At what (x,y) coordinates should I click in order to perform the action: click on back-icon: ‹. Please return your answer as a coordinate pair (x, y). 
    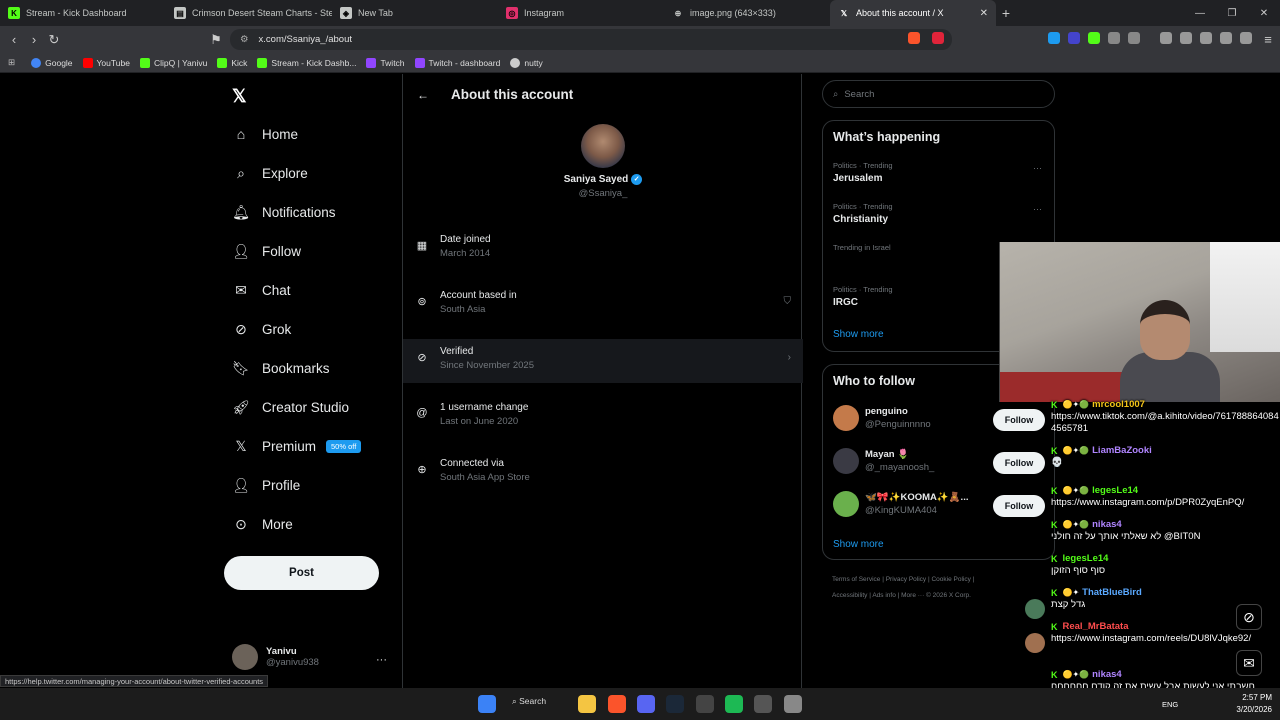
    Looking at the image, I should click on (14, 39).